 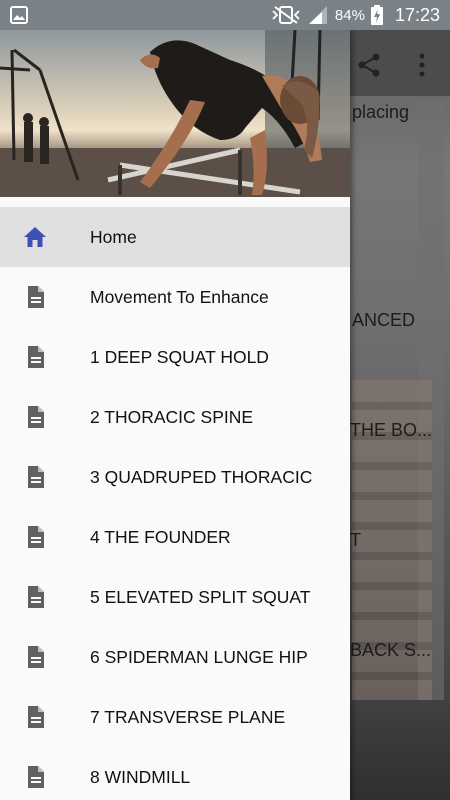 What do you see at coordinates (113, 237) in the screenshot?
I see `menu-item-label: Home` at bounding box center [113, 237].